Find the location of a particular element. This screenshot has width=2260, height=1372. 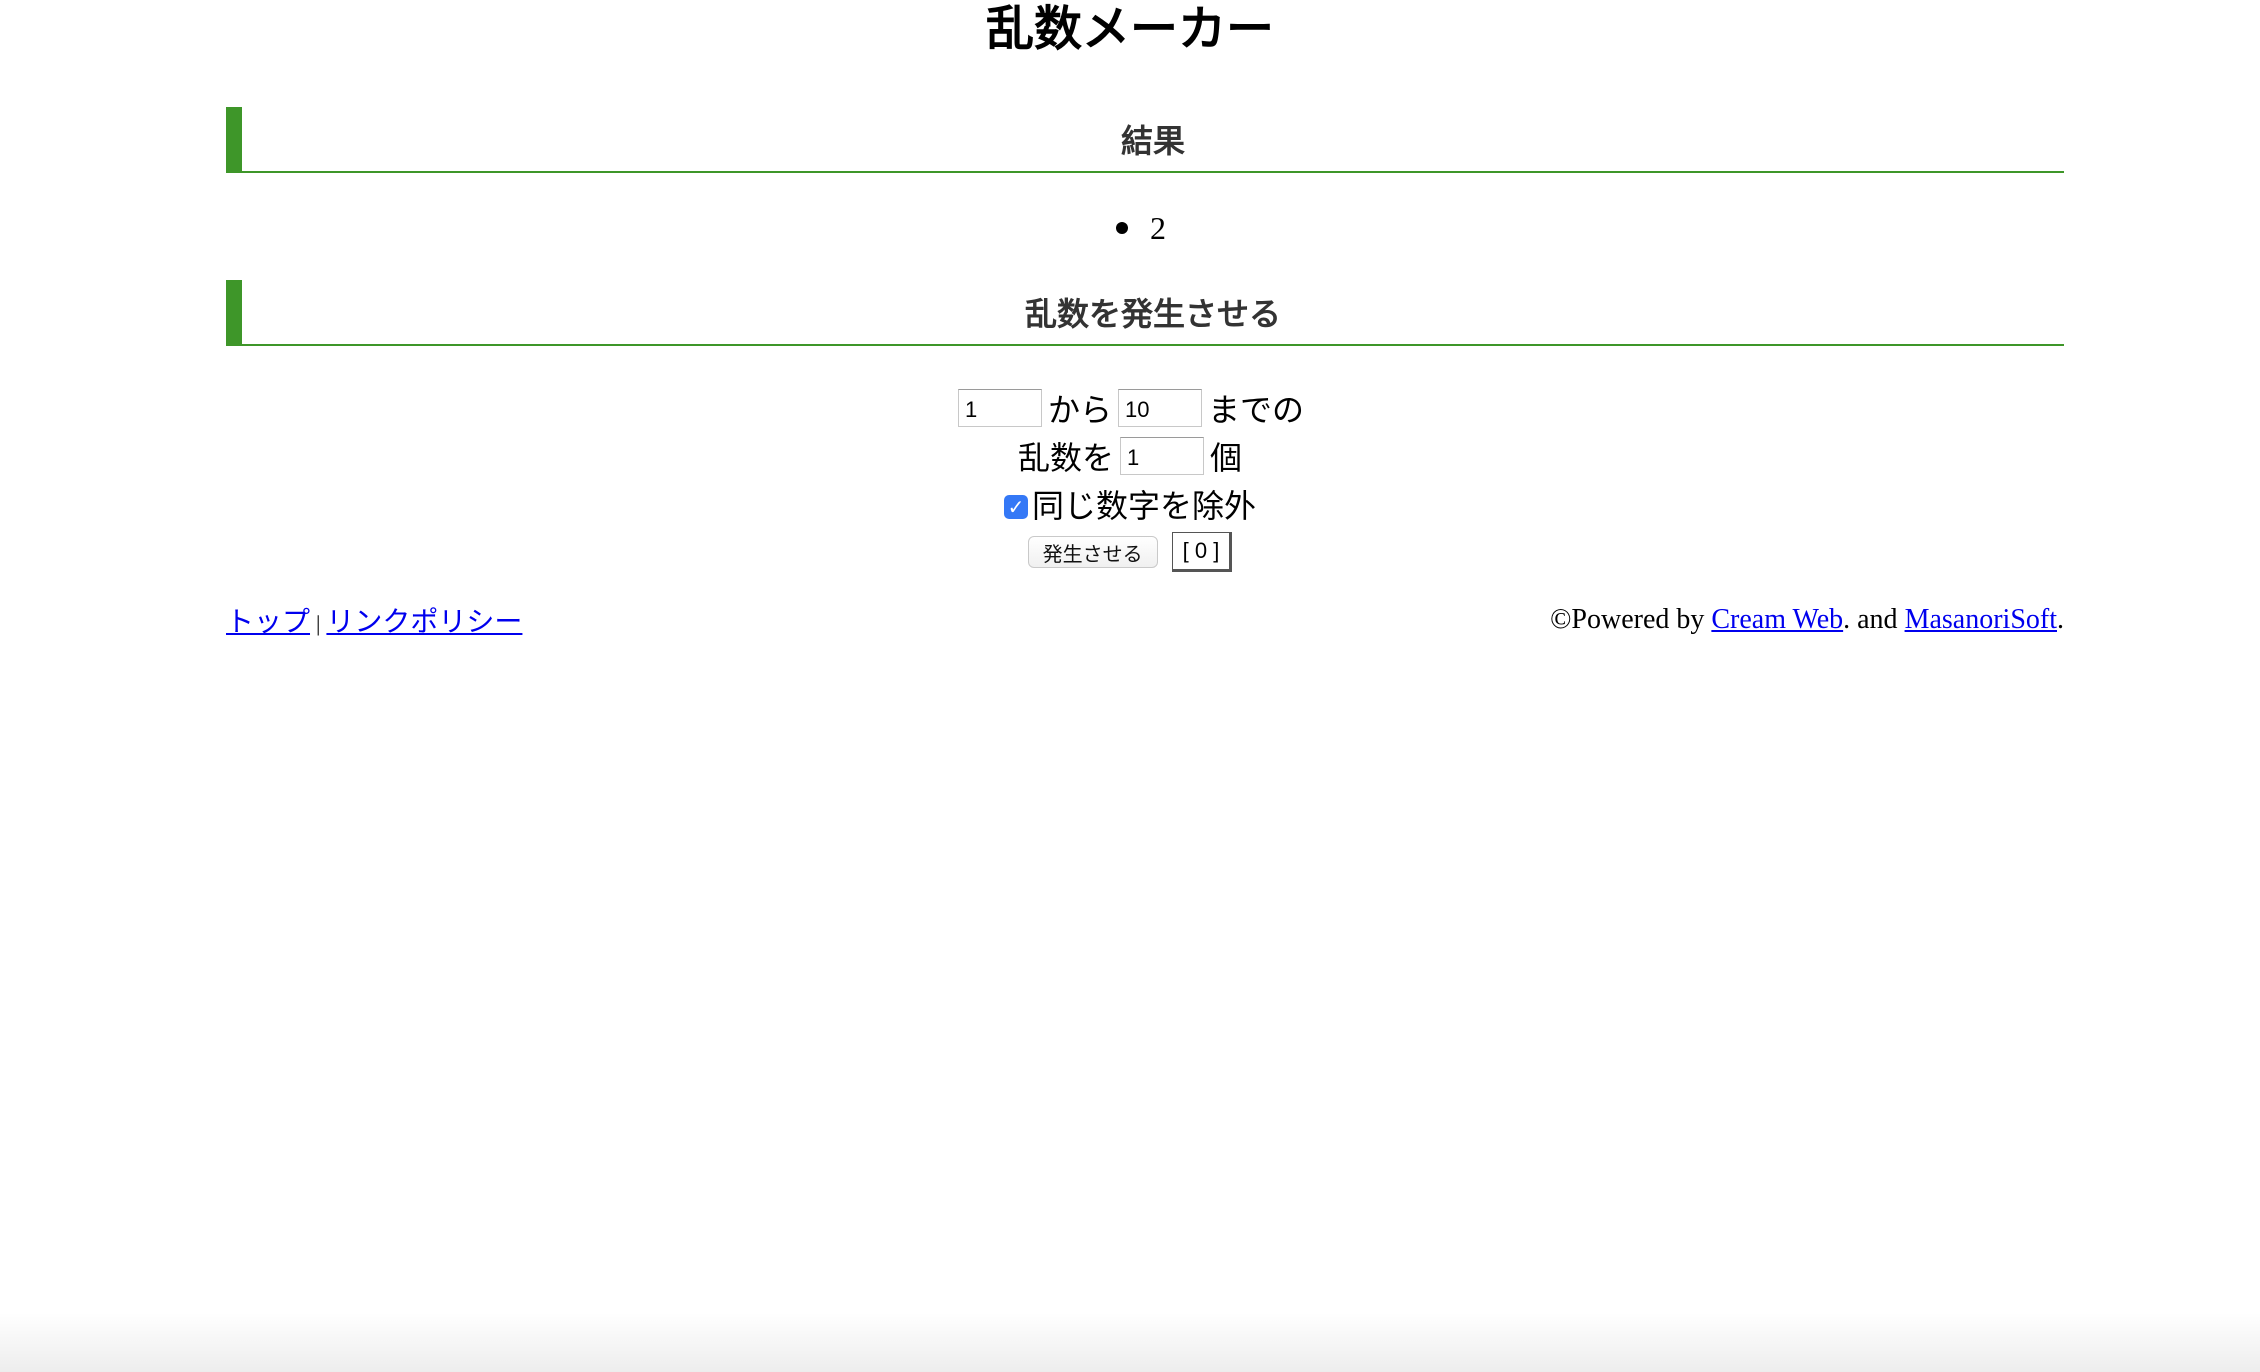

count-suffix-label: 個 is located at coordinates (1226, 458).